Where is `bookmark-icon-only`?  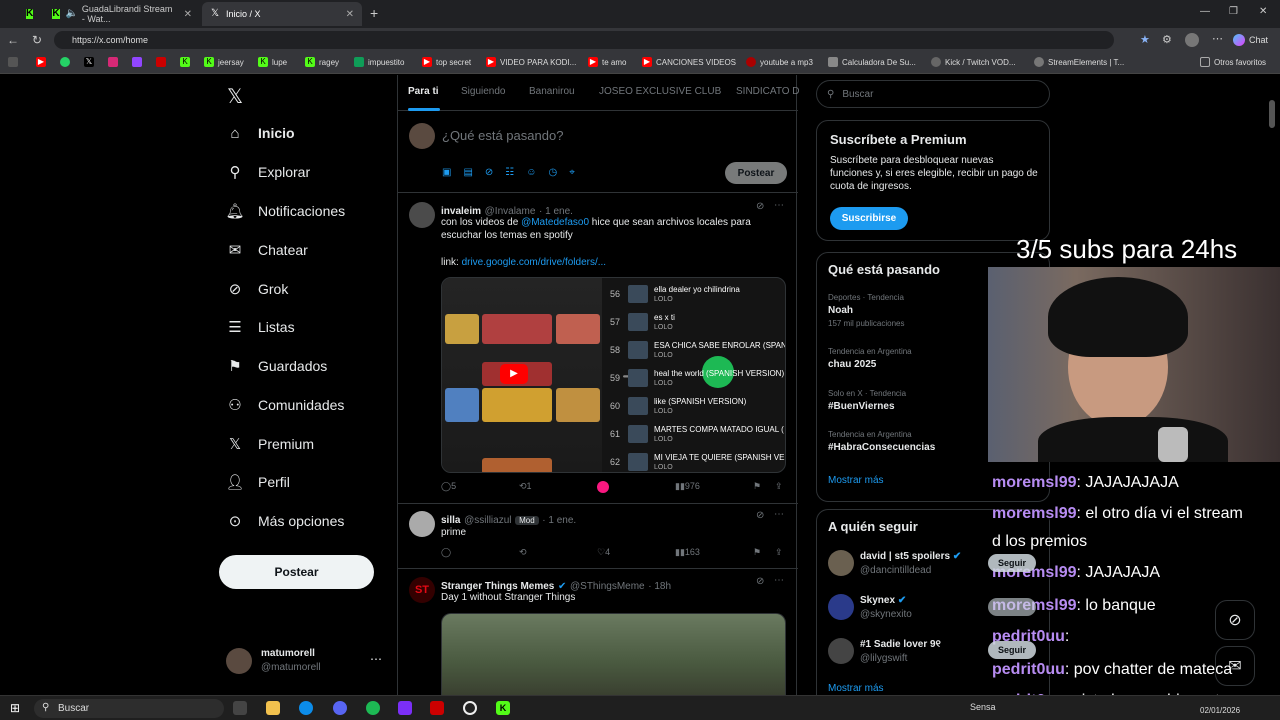
bookmark-icon-only is located at coordinates (13, 62).